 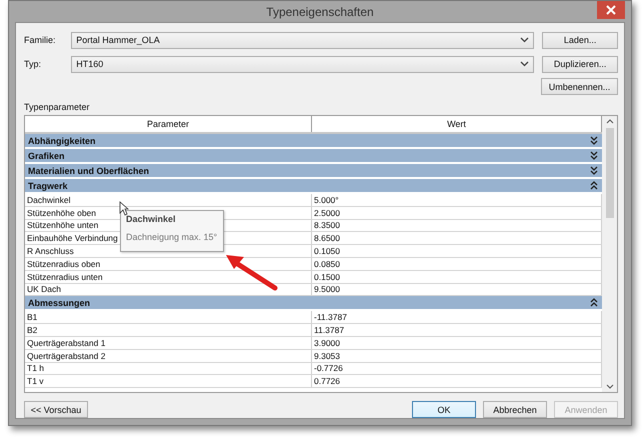 What do you see at coordinates (320, 11) in the screenshot?
I see `window-title: Typeneigenschaften` at bounding box center [320, 11].